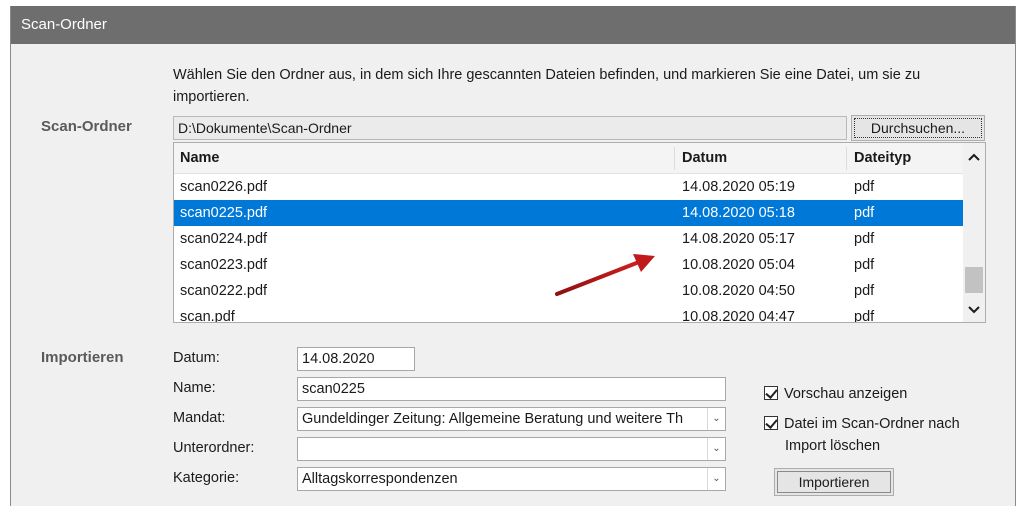 This screenshot has width=1019, height=506. What do you see at coordinates (974, 158) in the screenshot?
I see `chevron-up-icon` at bounding box center [974, 158].